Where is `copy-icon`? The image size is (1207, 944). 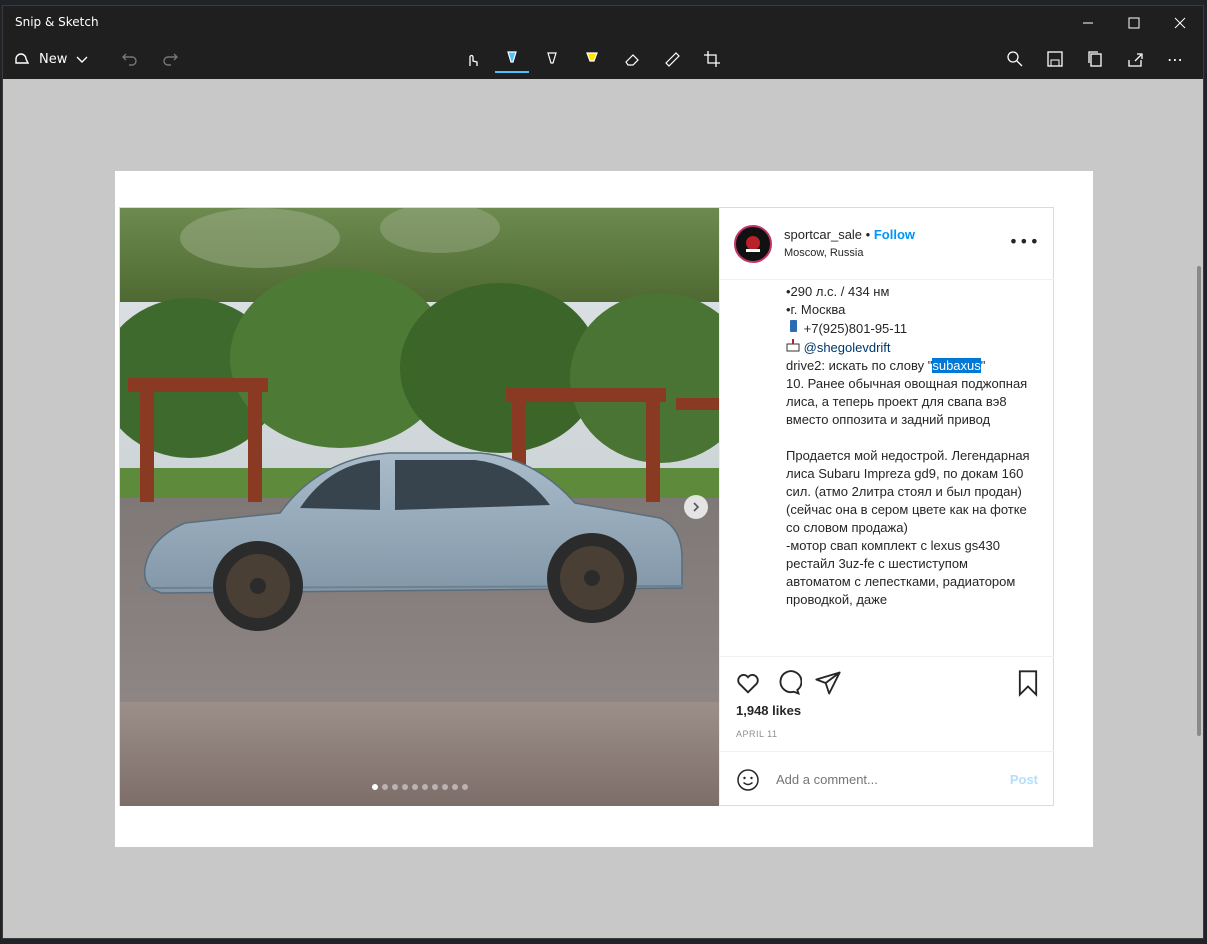
copy-icon is located at coordinates (1095, 59).